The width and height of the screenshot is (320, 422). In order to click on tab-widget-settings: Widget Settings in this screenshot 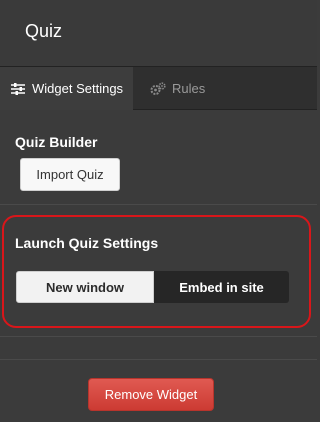, I will do `click(66, 88)`.